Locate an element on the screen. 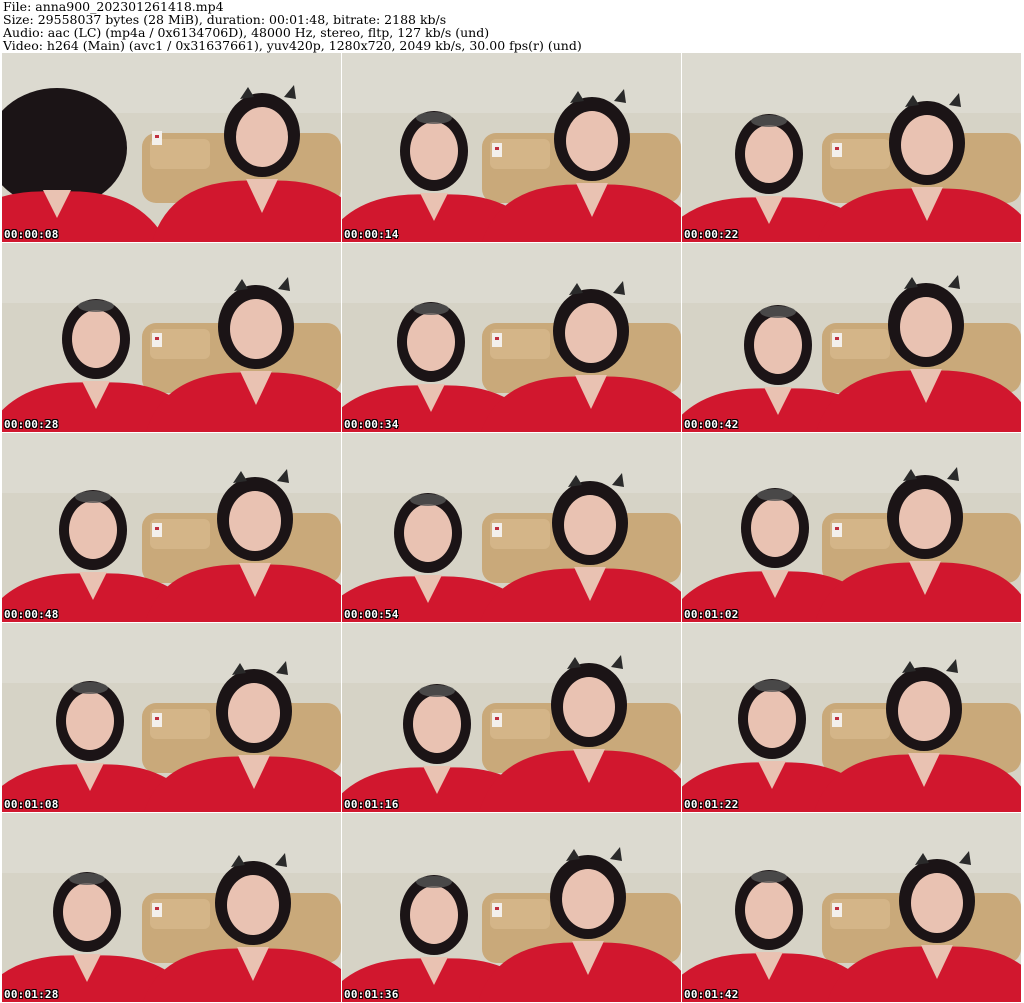 The height and width of the screenshot is (1003, 1024). video-thumbnail: 00:00:08 is located at coordinates (171, 147).